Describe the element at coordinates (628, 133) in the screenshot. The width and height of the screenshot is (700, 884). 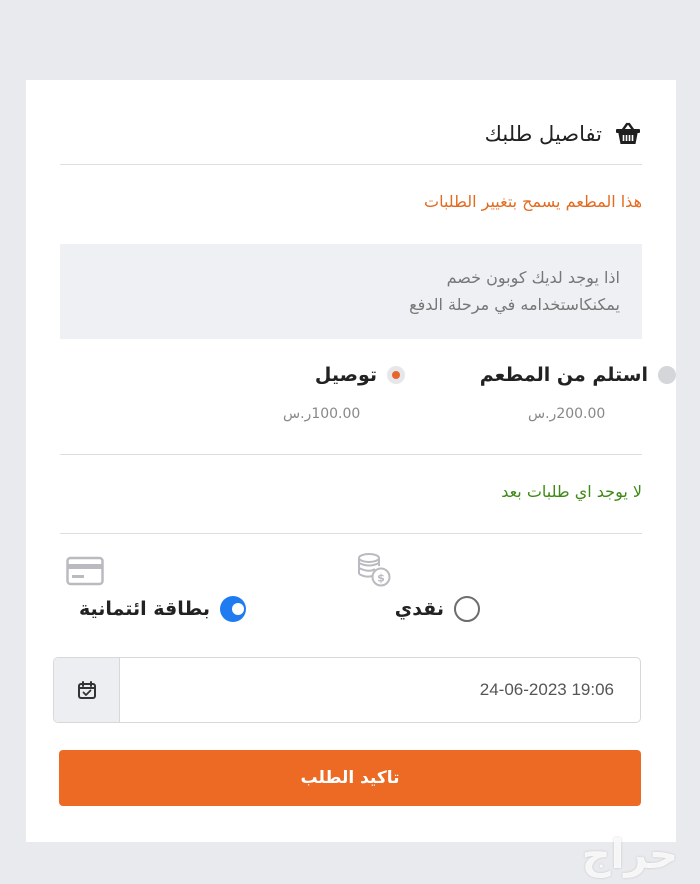
I see `basket-icon` at that location.